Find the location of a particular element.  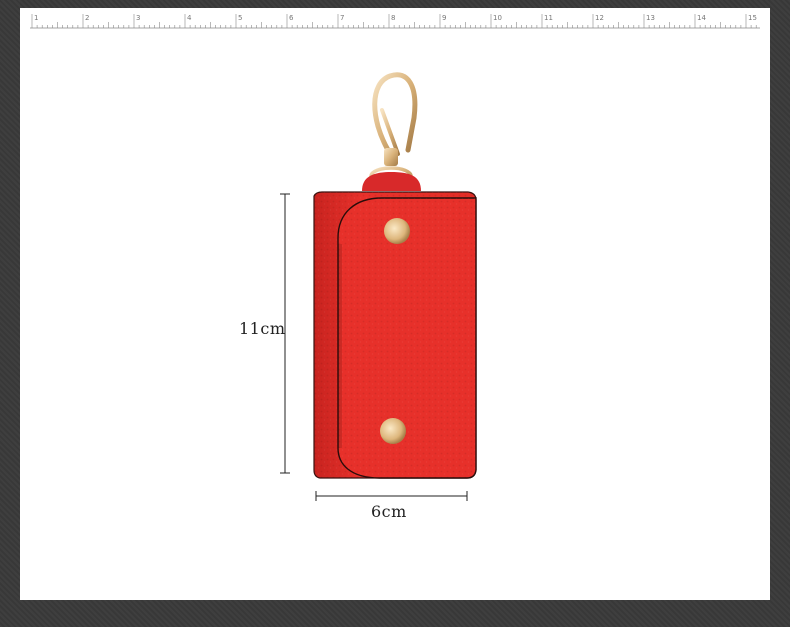

width-dimension-line is located at coordinates (391, 496).